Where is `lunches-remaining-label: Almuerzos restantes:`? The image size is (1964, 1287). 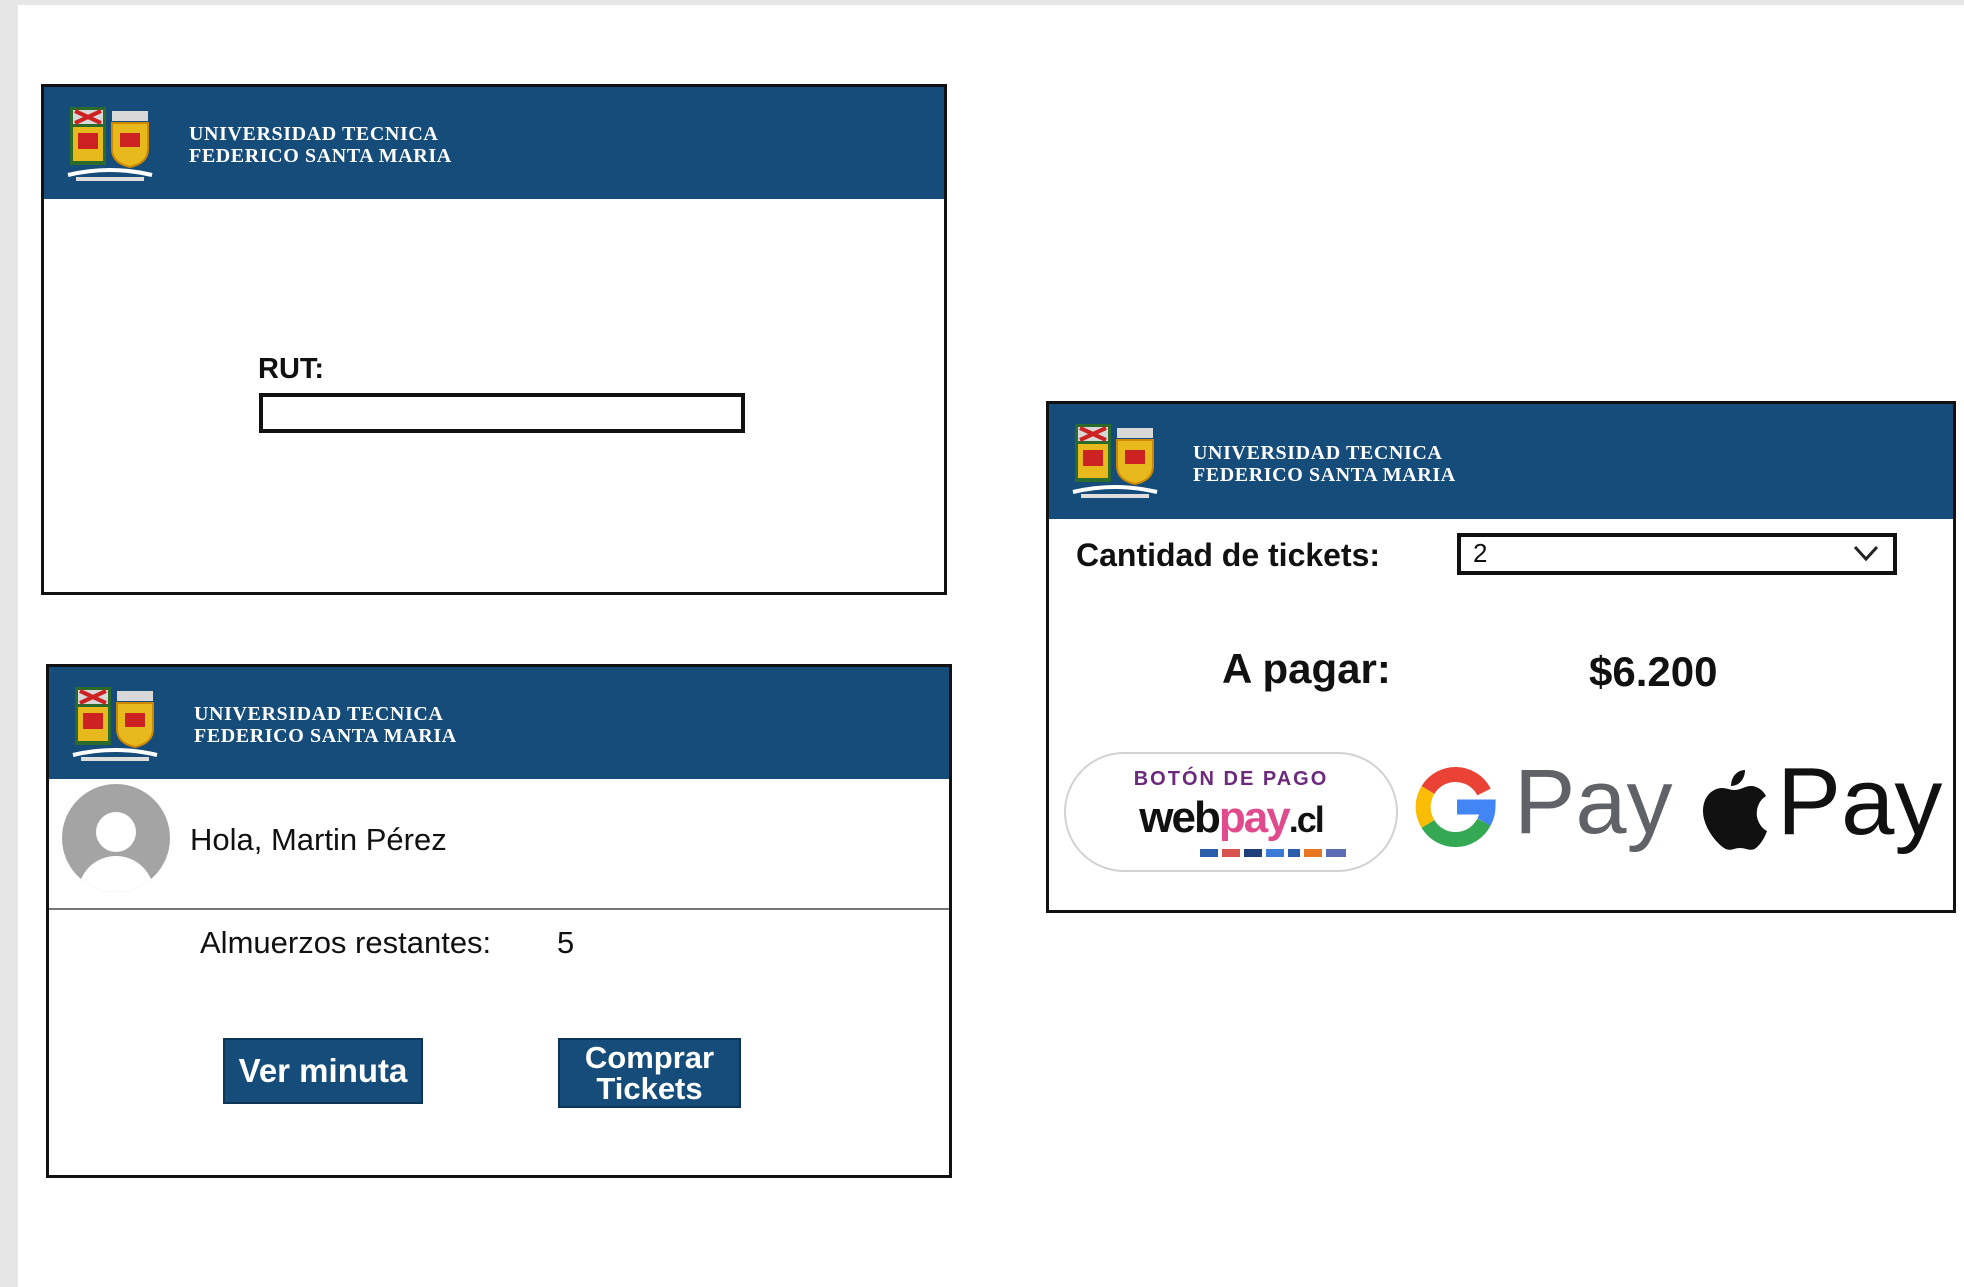
lunches-remaining-label: Almuerzos restantes: is located at coordinates (346, 942).